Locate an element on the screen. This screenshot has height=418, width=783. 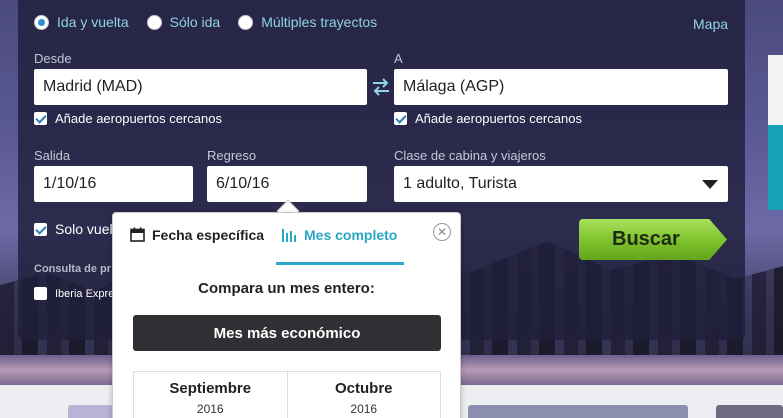
departure-date-input: 1/10/16 is located at coordinates (113, 184).